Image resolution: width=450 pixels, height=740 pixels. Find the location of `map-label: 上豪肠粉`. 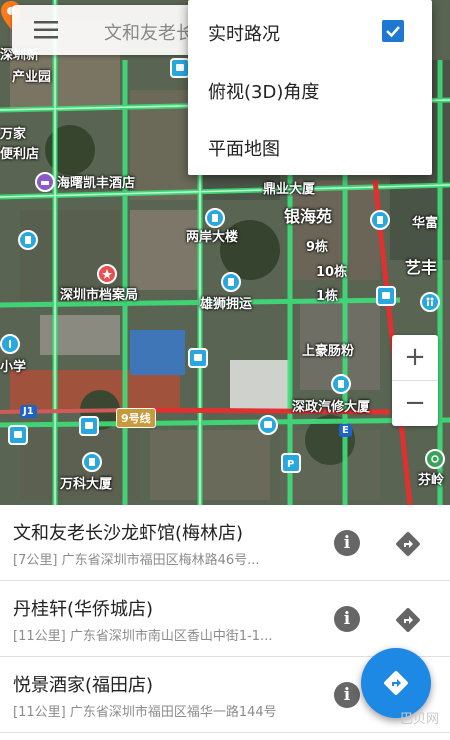

map-label: 上豪肠粉 is located at coordinates (328, 351).